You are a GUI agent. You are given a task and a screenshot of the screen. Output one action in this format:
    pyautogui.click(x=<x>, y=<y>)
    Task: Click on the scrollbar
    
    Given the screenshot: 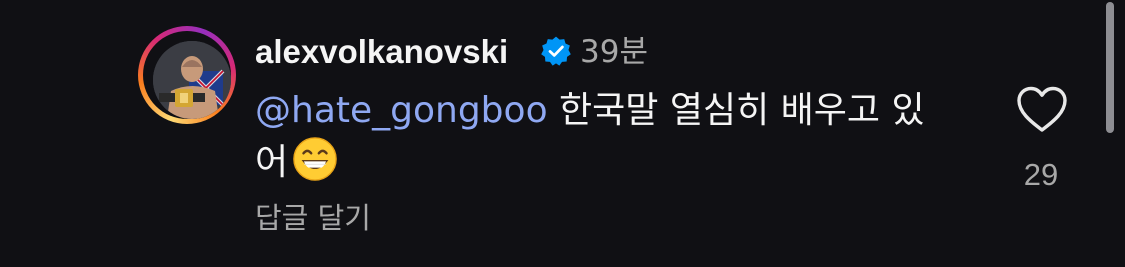 What is the action you would take?
    pyautogui.click(x=1110, y=67)
    